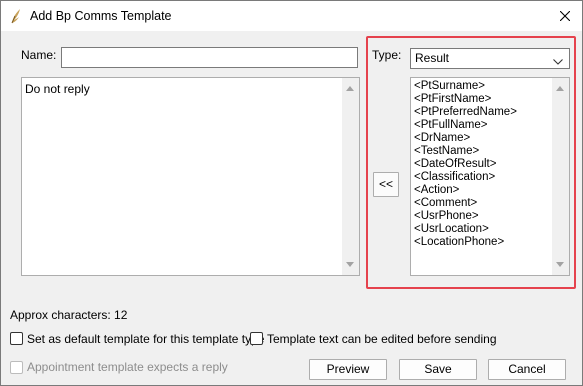  What do you see at coordinates (350, 264) in the screenshot?
I see `scroll-down-arrow-icon` at bounding box center [350, 264].